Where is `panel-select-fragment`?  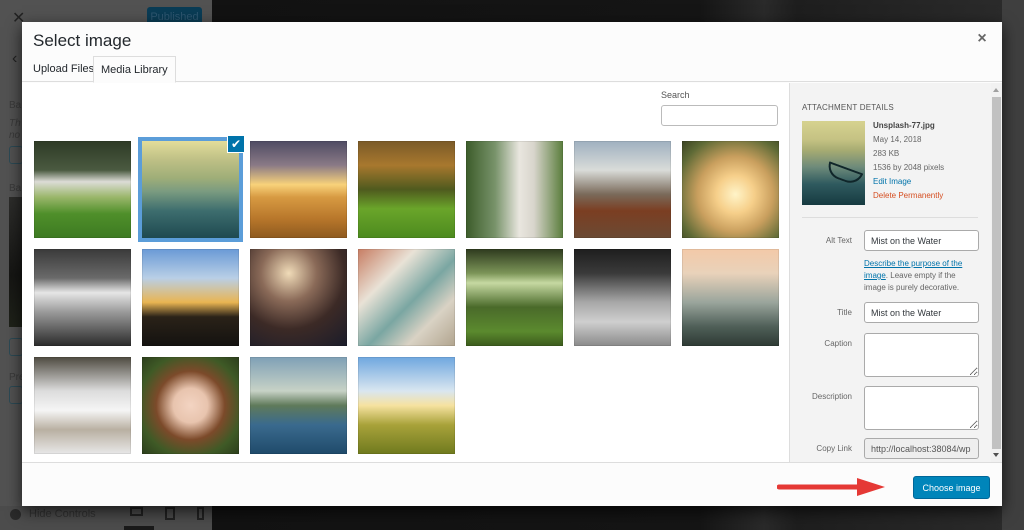
panel-select-fragment is located at coordinates (16, 395).